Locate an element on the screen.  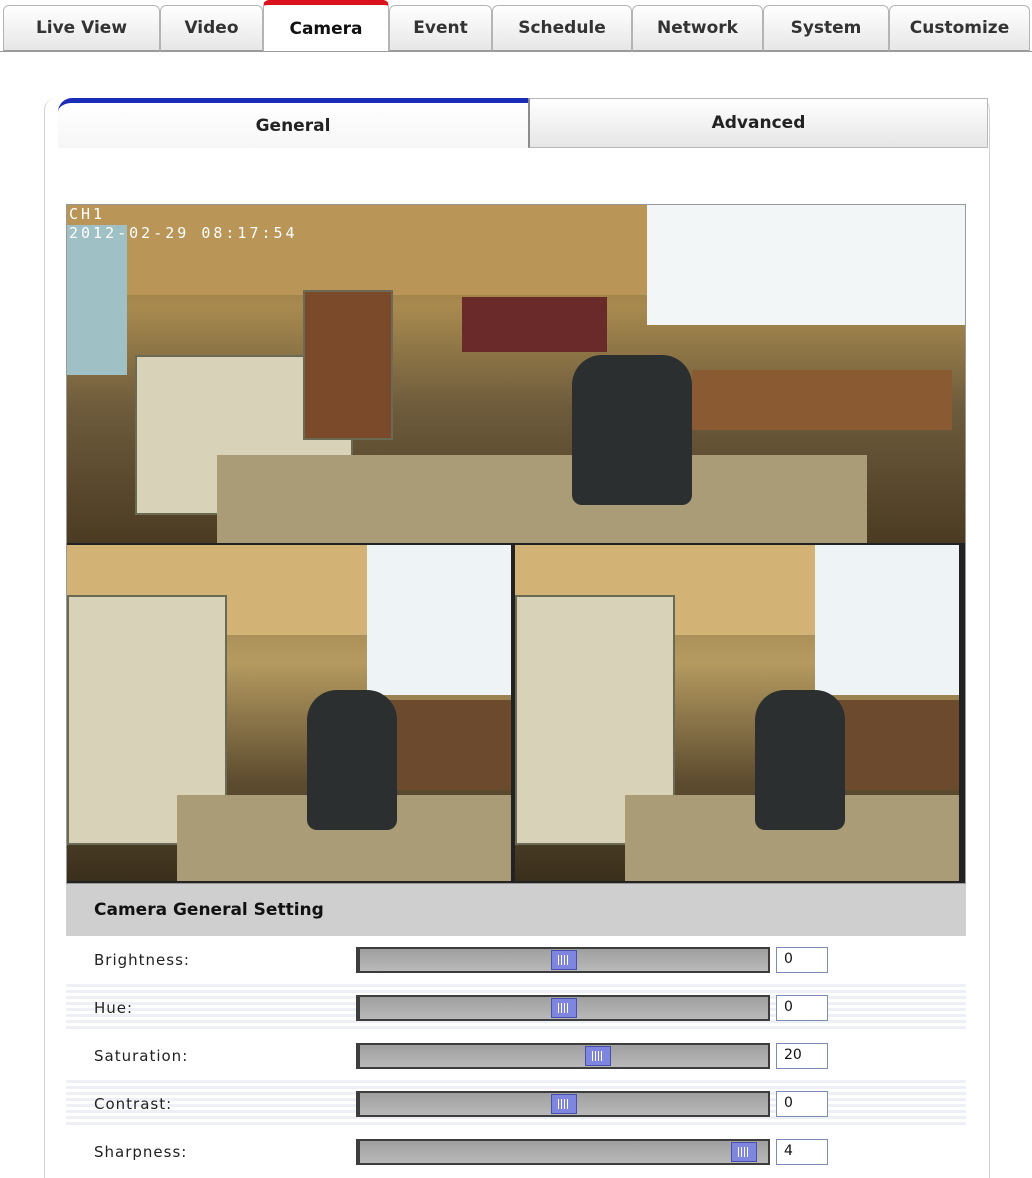
saturation-value: 20 is located at coordinates (802, 1056).